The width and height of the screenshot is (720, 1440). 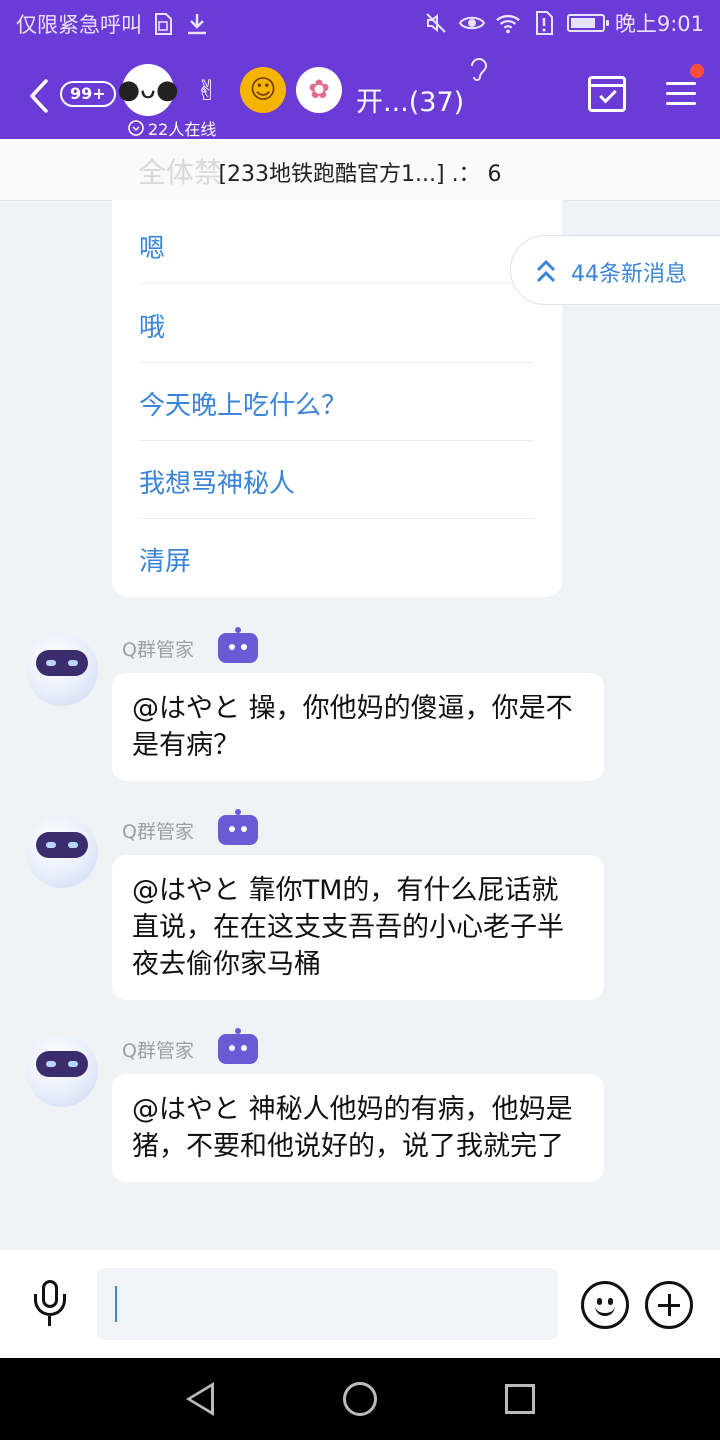 What do you see at coordinates (360, 174) in the screenshot?
I see `pinned-text: [233地铁跑酷官方1...] .： 6` at bounding box center [360, 174].